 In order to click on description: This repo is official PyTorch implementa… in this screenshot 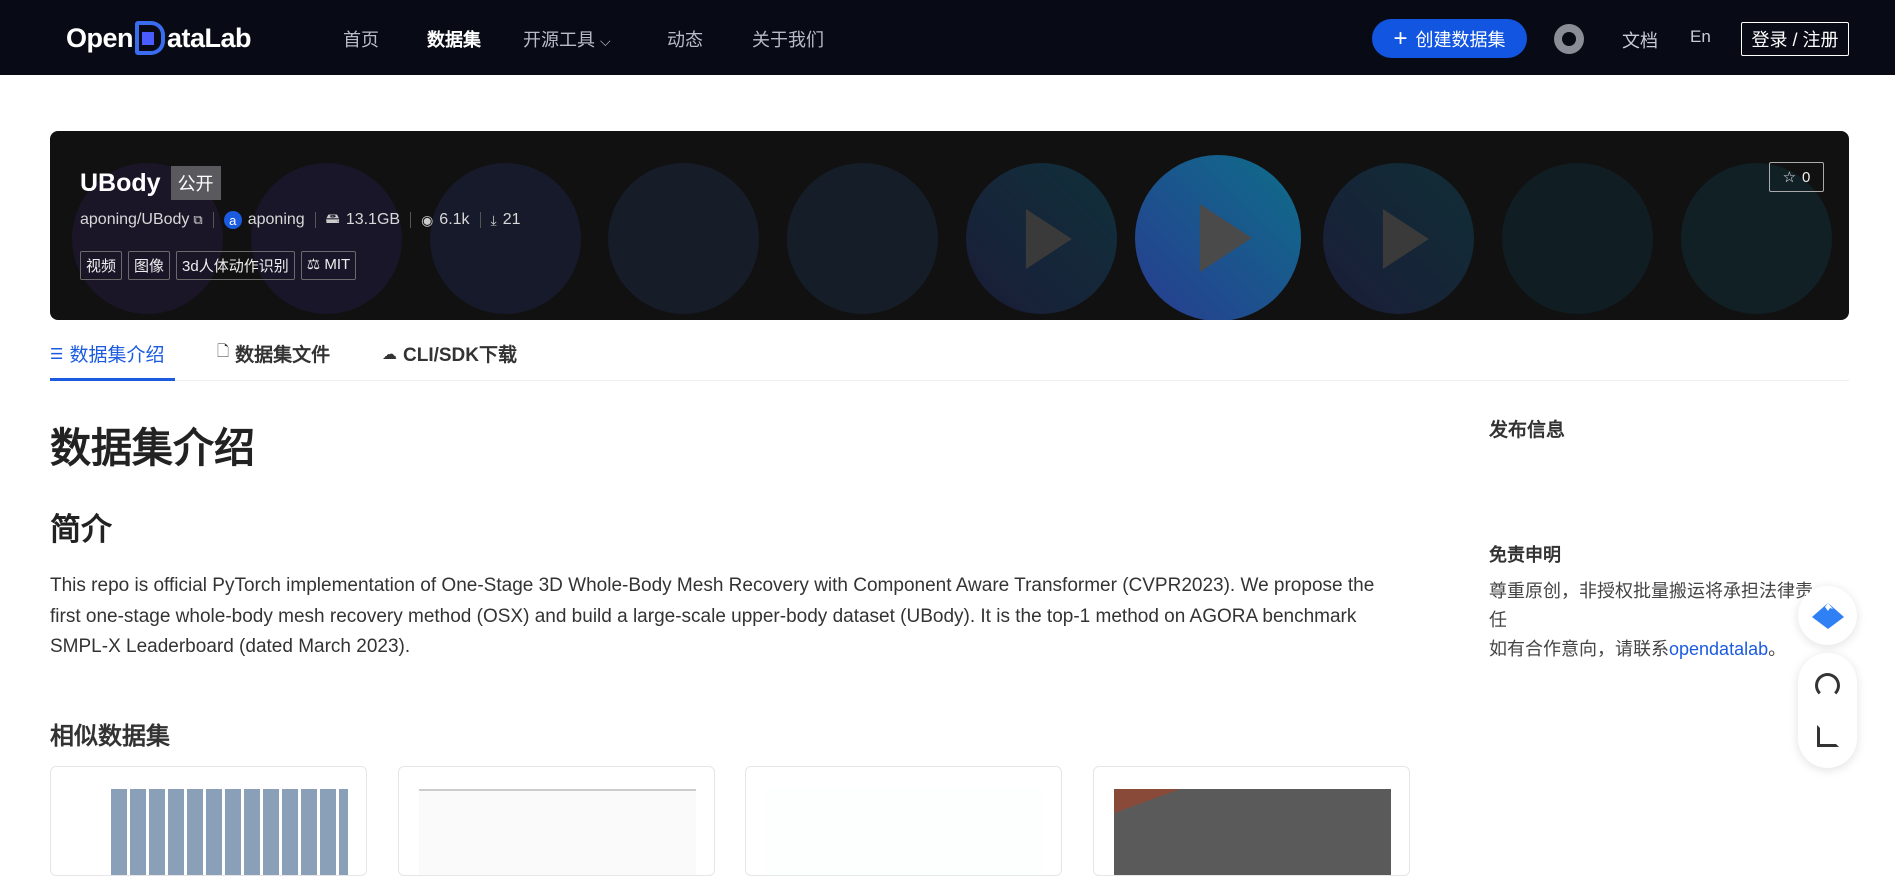, I will do `click(712, 616)`.